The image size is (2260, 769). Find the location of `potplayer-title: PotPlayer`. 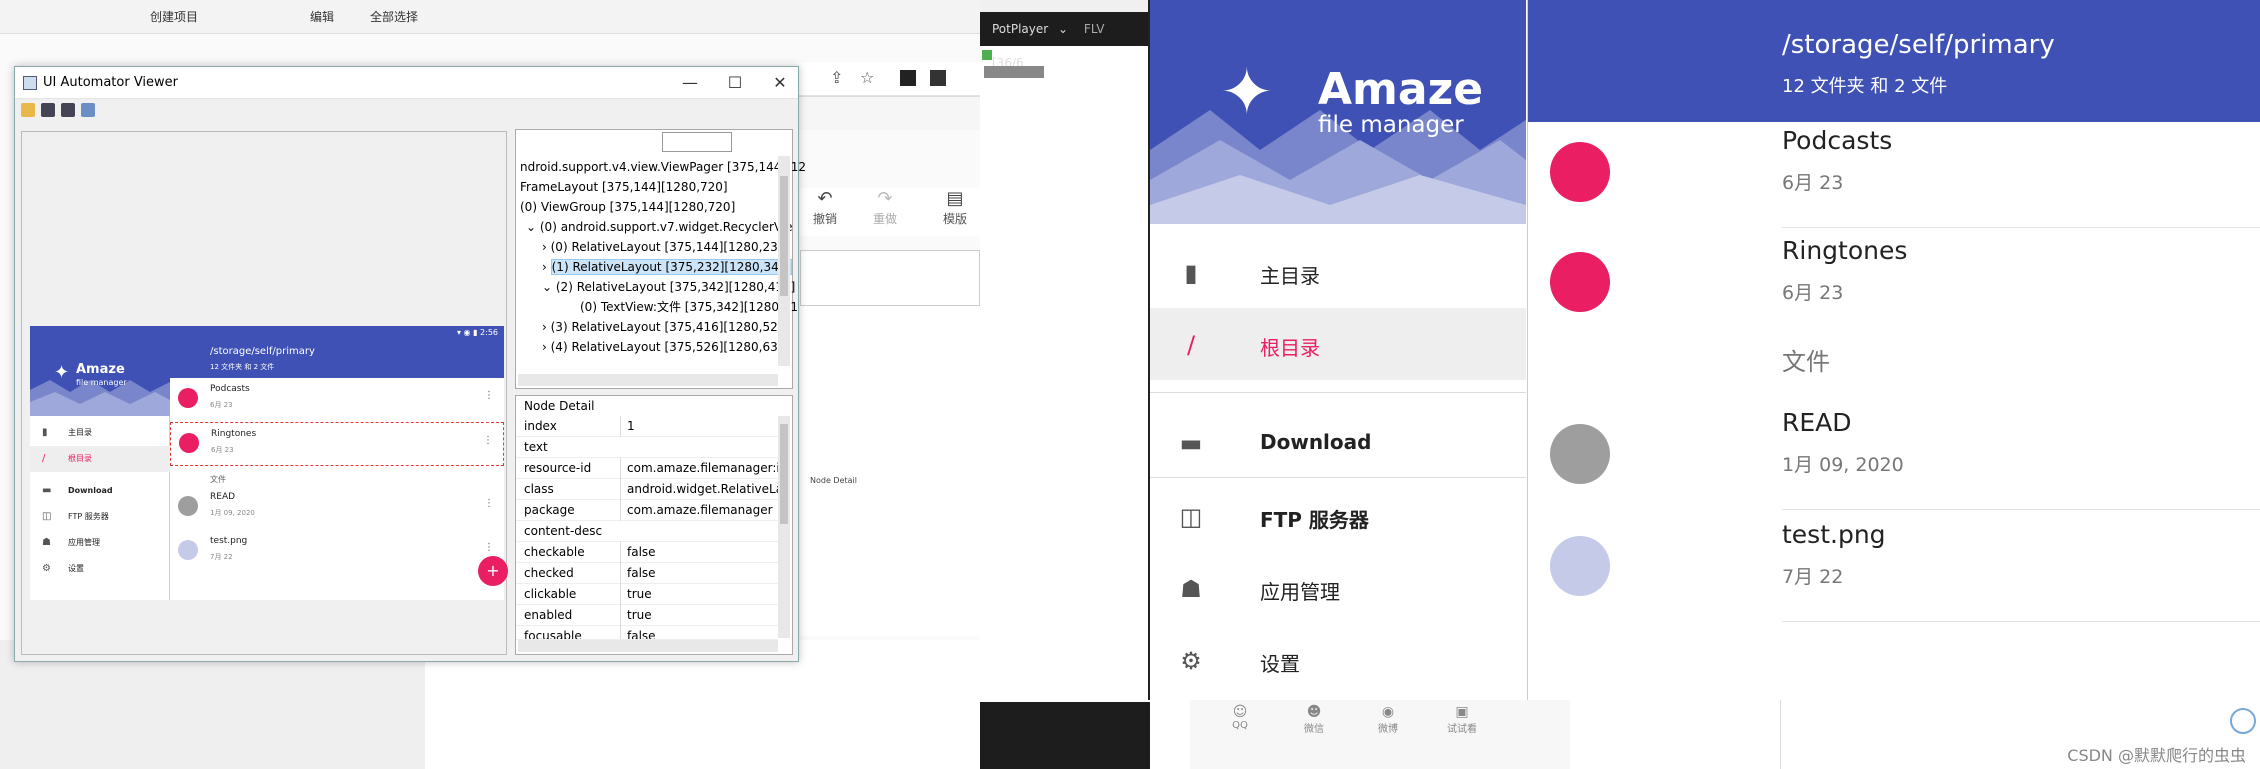

potplayer-title: PotPlayer is located at coordinates (1020, 29).